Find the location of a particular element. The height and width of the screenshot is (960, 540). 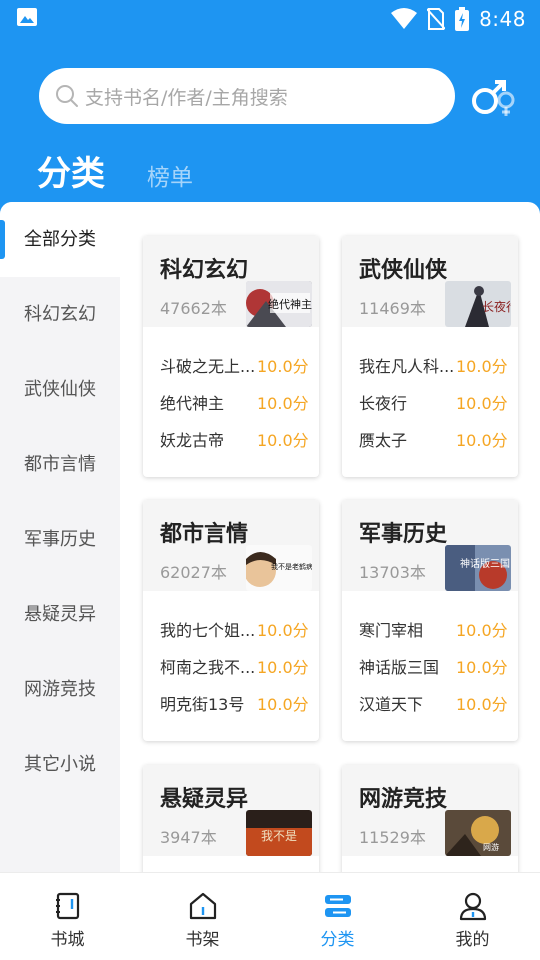

gender-switch-icon is located at coordinates (494, 98).